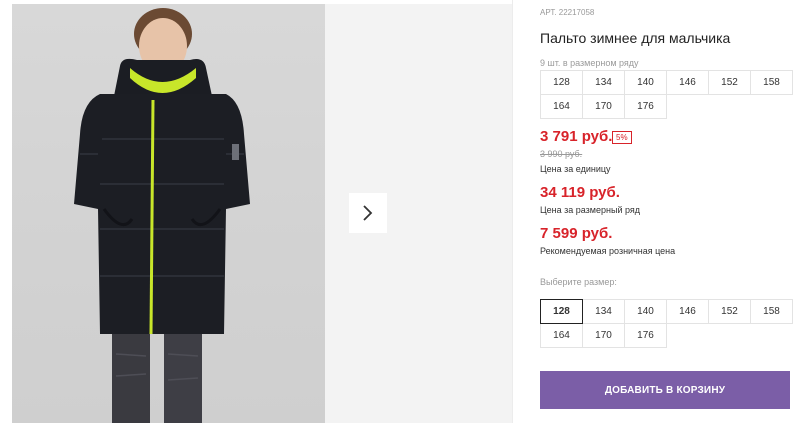  What do you see at coordinates (603, 82) in the screenshot?
I see `pack-size-cell: 134` at bounding box center [603, 82].